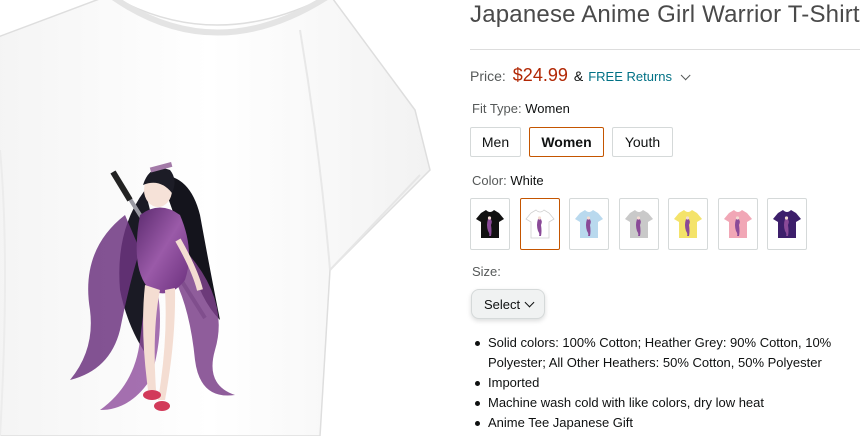 Image resolution: width=860 pixels, height=436 pixels. I want to click on fit-type-selected: Women, so click(547, 108).